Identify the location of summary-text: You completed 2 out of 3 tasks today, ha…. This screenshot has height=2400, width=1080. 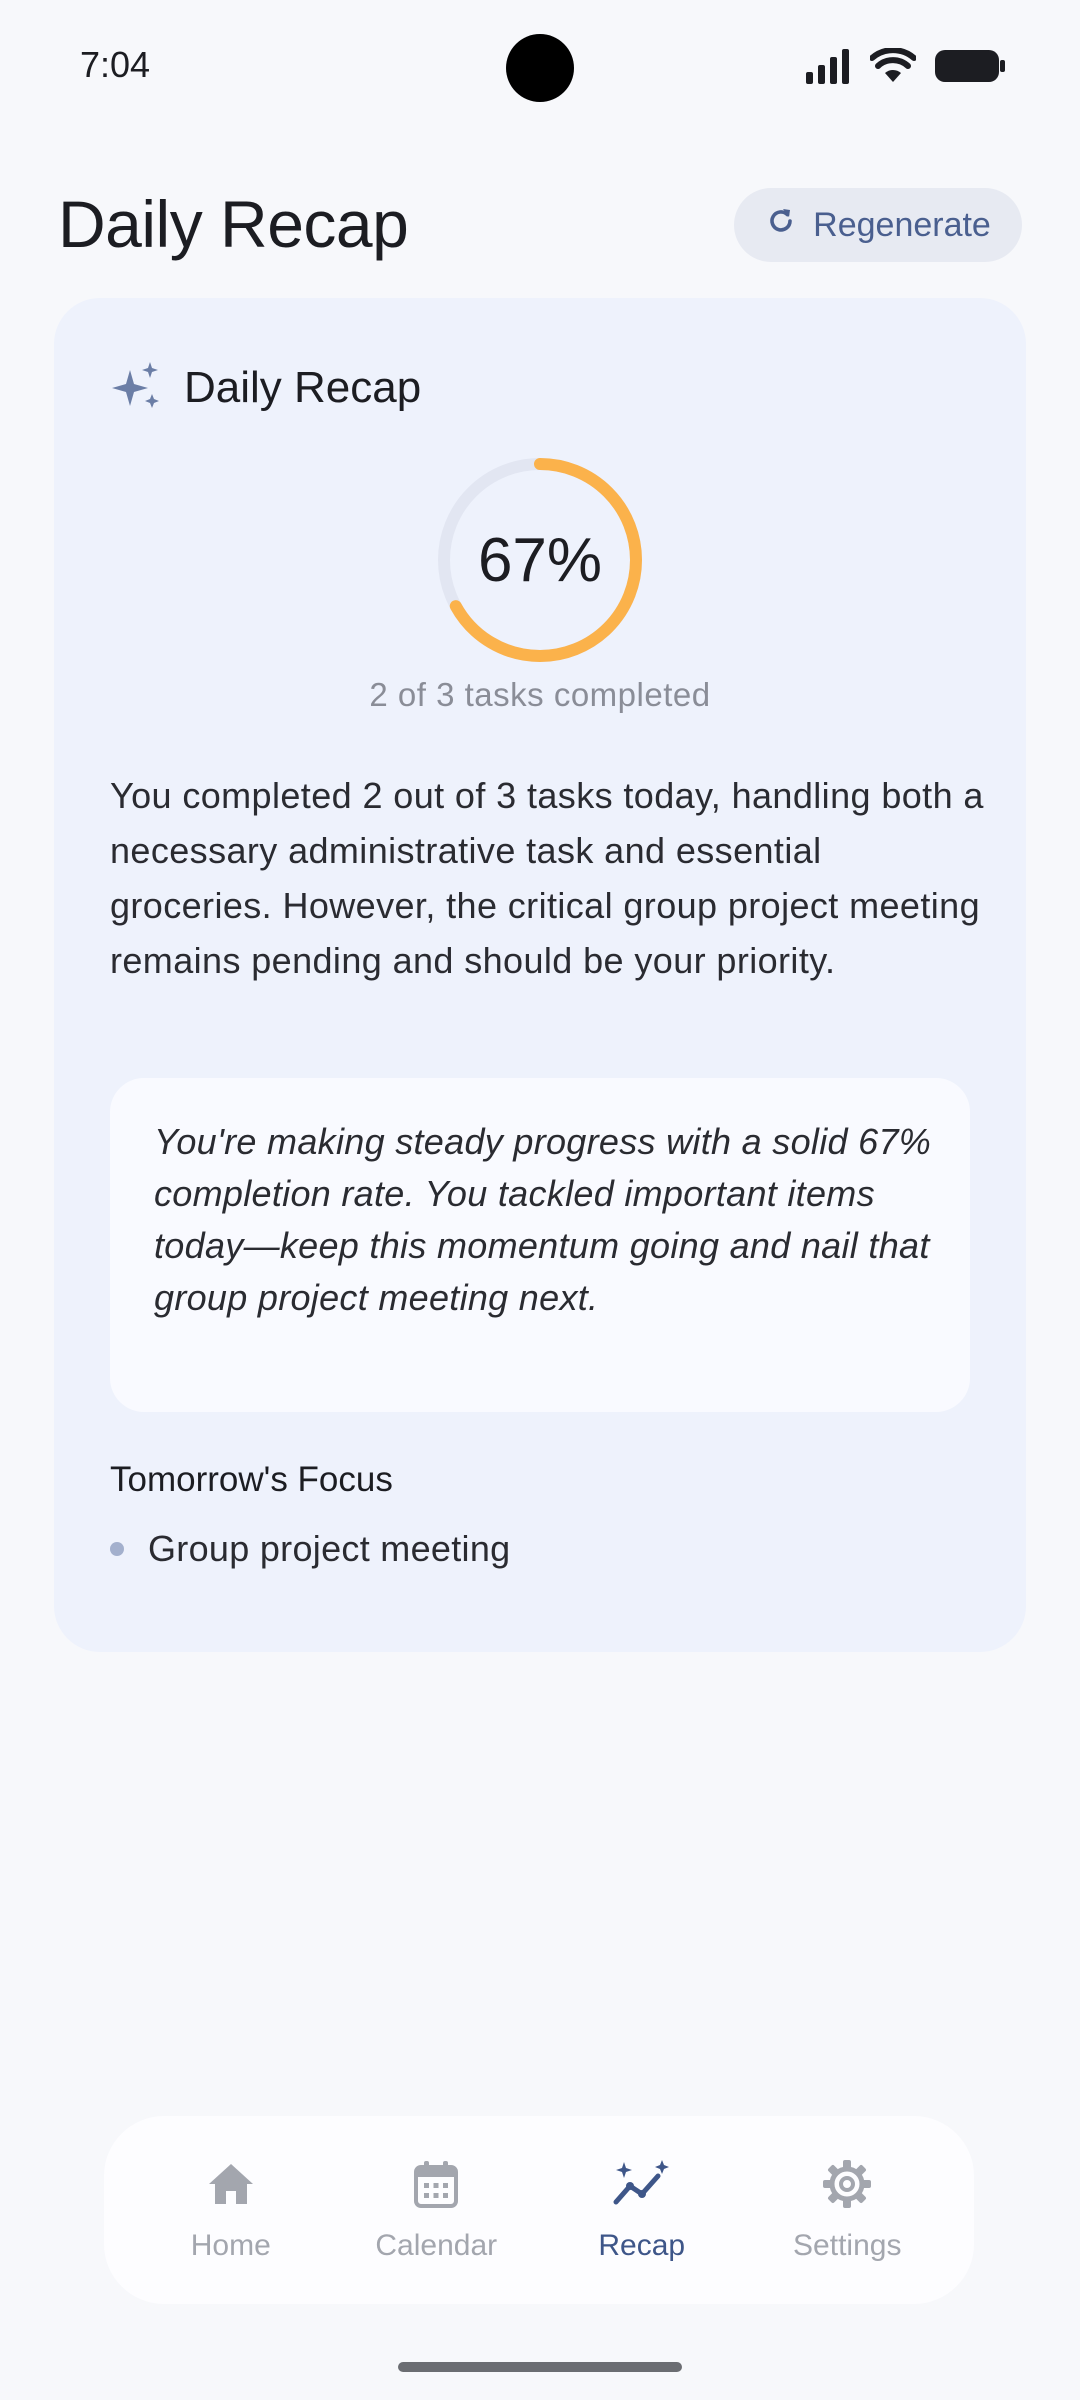
(547, 878).